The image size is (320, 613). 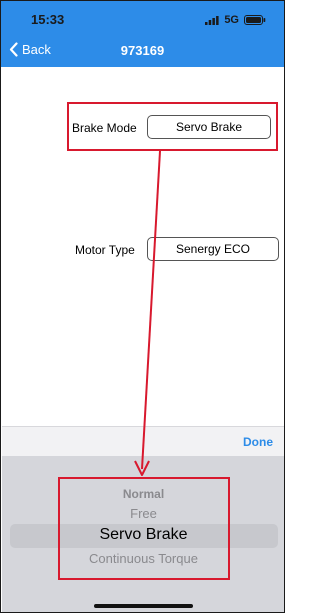 What do you see at coordinates (255, 20) in the screenshot?
I see `battery-icon` at bounding box center [255, 20].